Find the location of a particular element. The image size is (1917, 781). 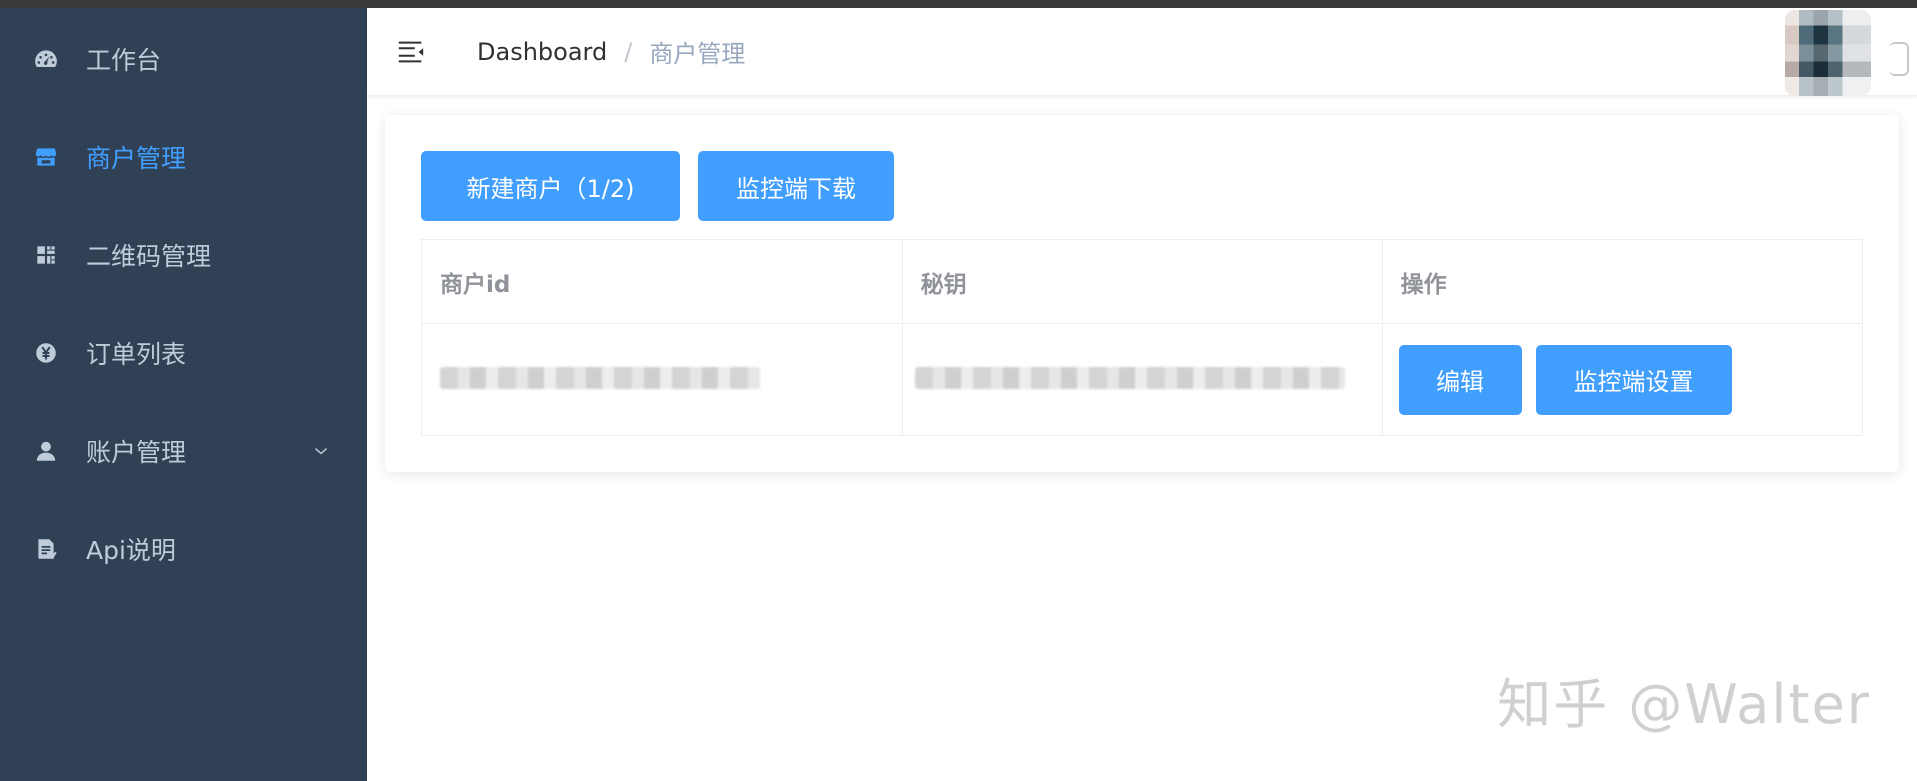

actions-cell: 编辑 监控端设置 is located at coordinates (1623, 379).